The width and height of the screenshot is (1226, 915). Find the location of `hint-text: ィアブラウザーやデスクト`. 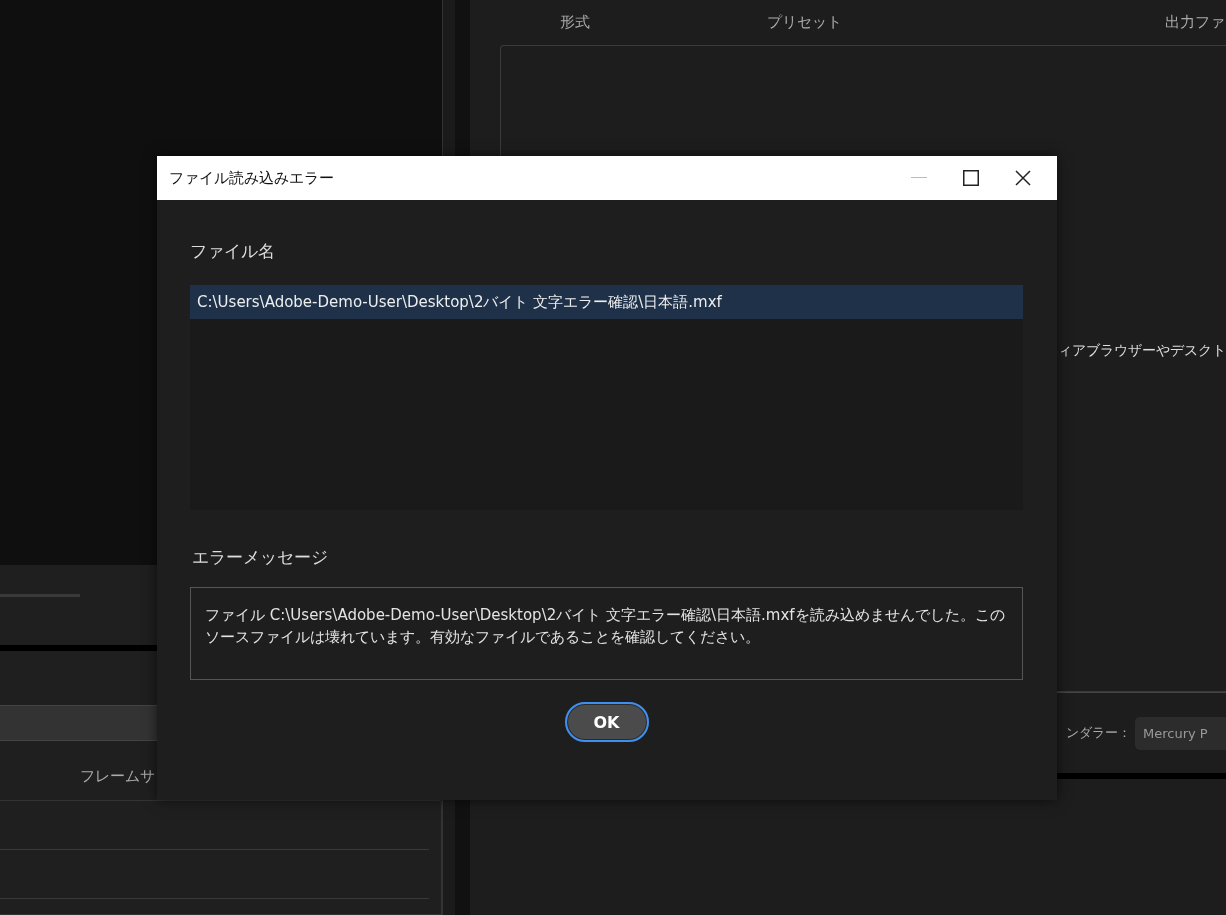

hint-text: ィアブラウザーやデスクト is located at coordinates (1142, 351).